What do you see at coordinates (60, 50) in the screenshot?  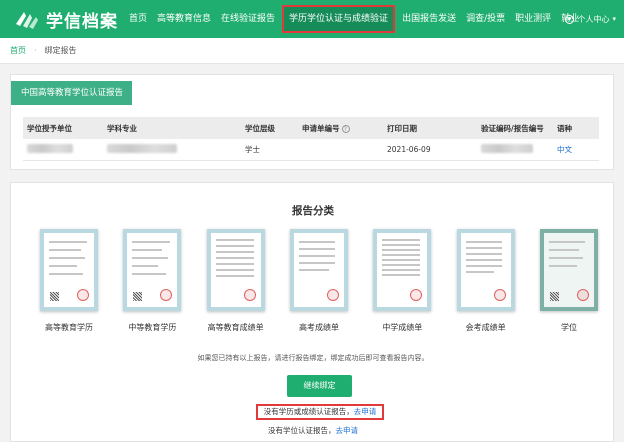 I see `breadcrumb-current: 绑定报告` at bounding box center [60, 50].